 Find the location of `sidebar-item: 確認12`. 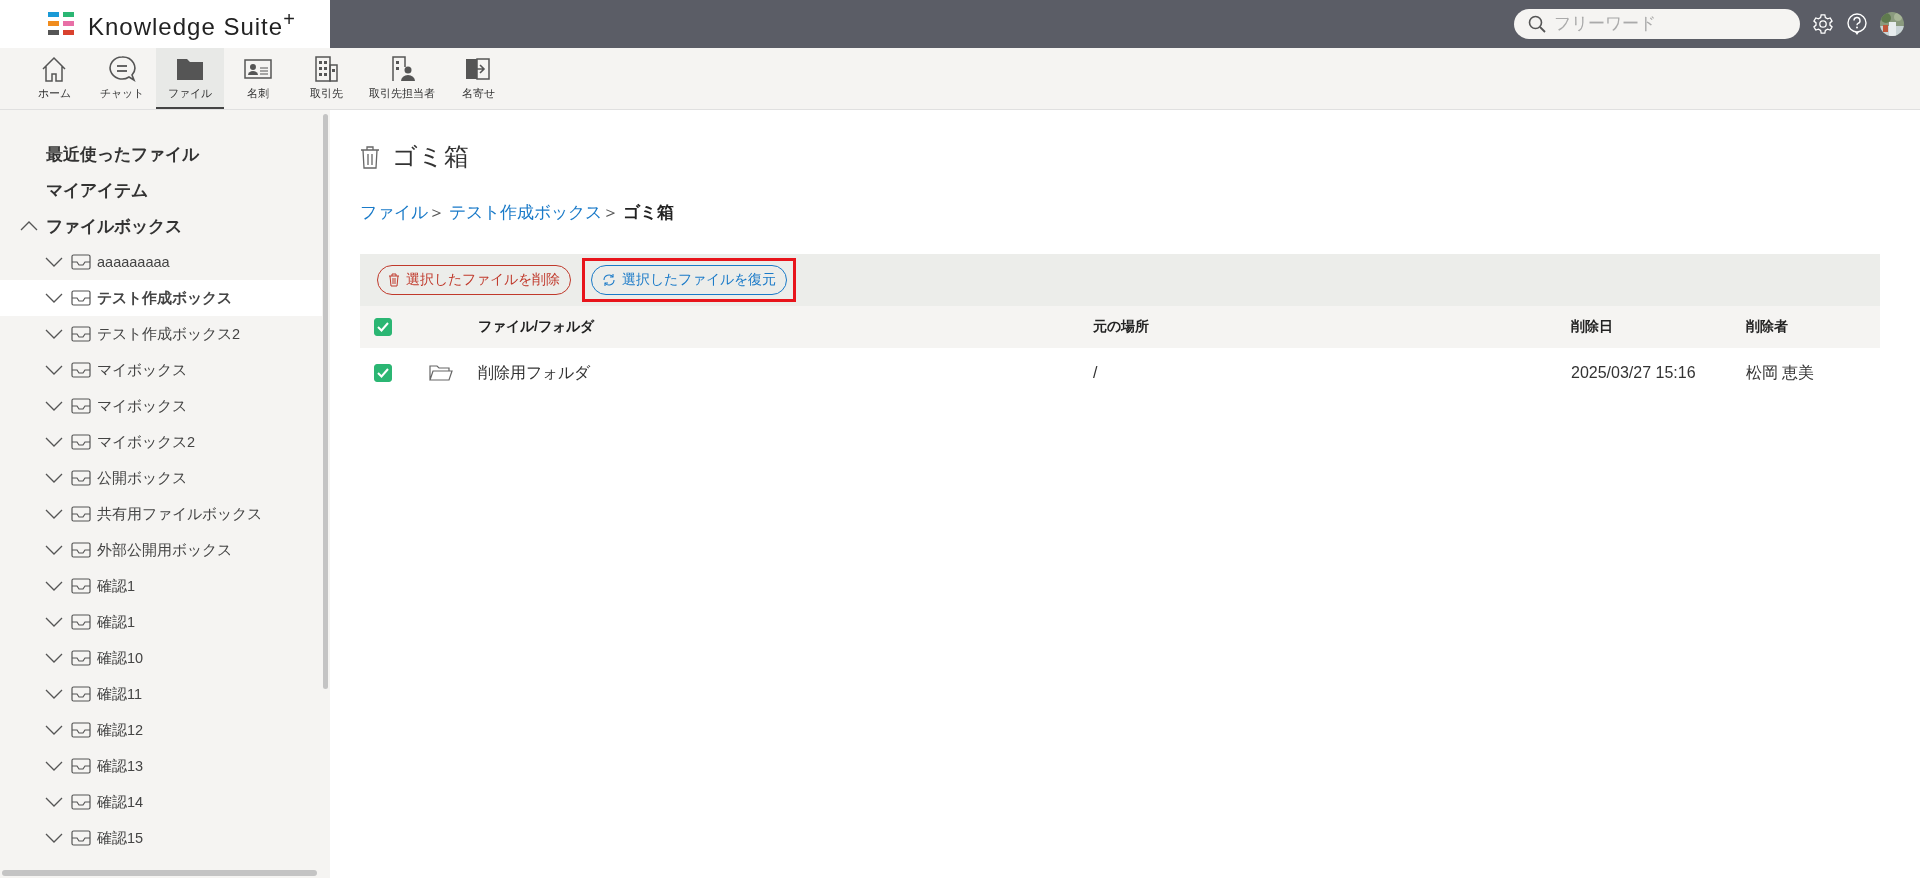

sidebar-item: 確認12 is located at coordinates (161, 730).